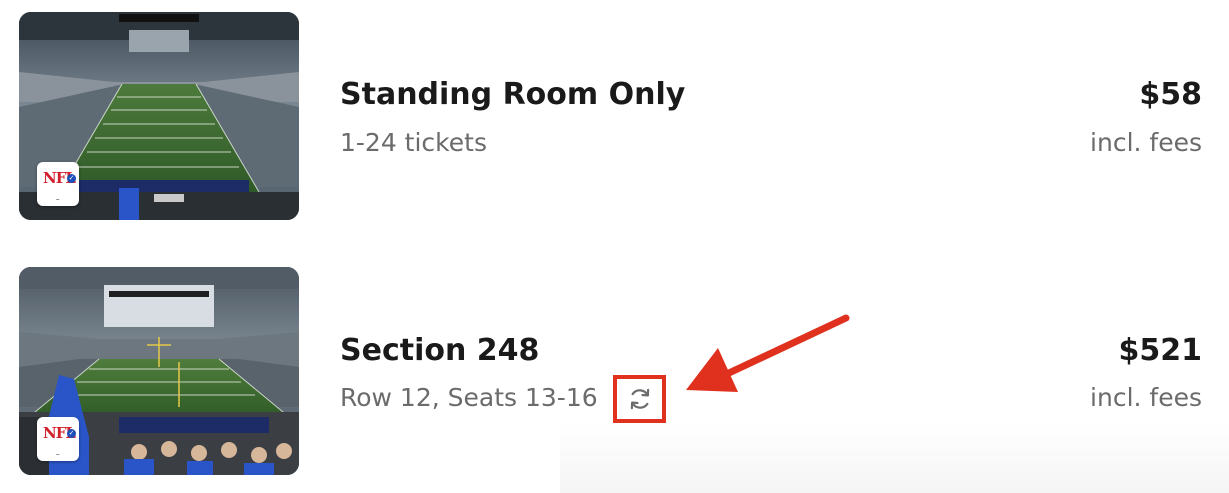  What do you see at coordinates (440, 350) in the screenshot?
I see `listing-title: Section 248` at bounding box center [440, 350].